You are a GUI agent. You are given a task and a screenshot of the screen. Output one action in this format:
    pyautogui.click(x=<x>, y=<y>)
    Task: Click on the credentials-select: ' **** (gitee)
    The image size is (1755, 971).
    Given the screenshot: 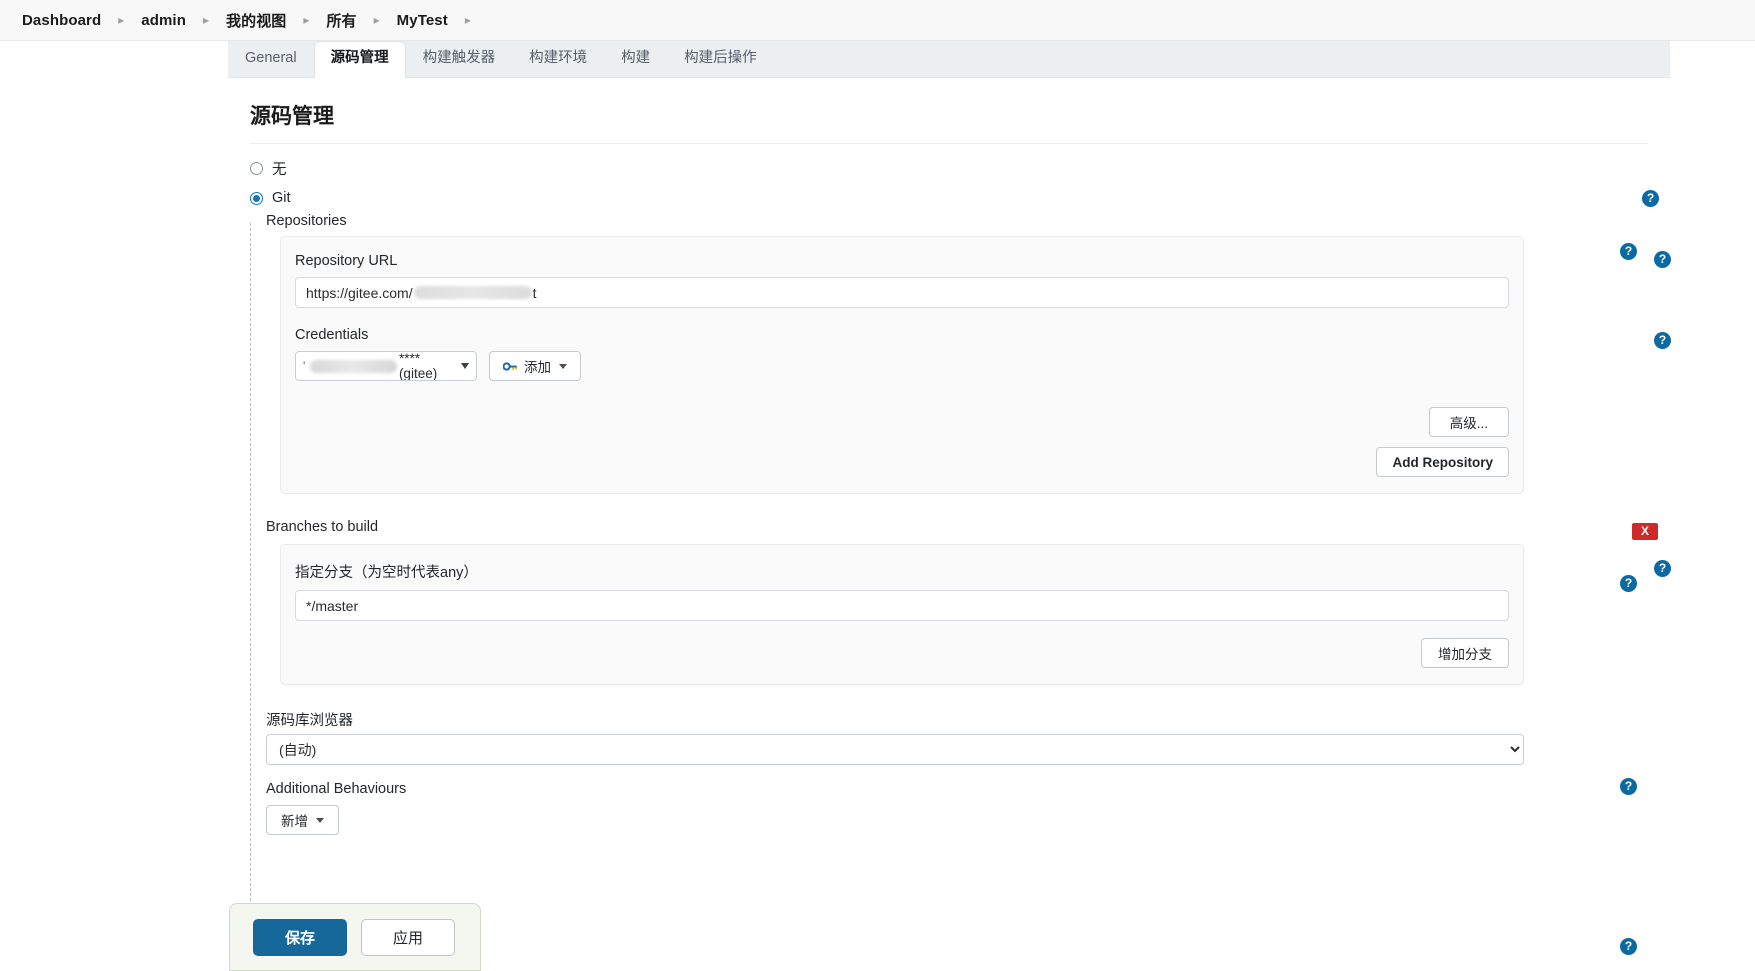 What is the action you would take?
    pyautogui.click(x=386, y=366)
    